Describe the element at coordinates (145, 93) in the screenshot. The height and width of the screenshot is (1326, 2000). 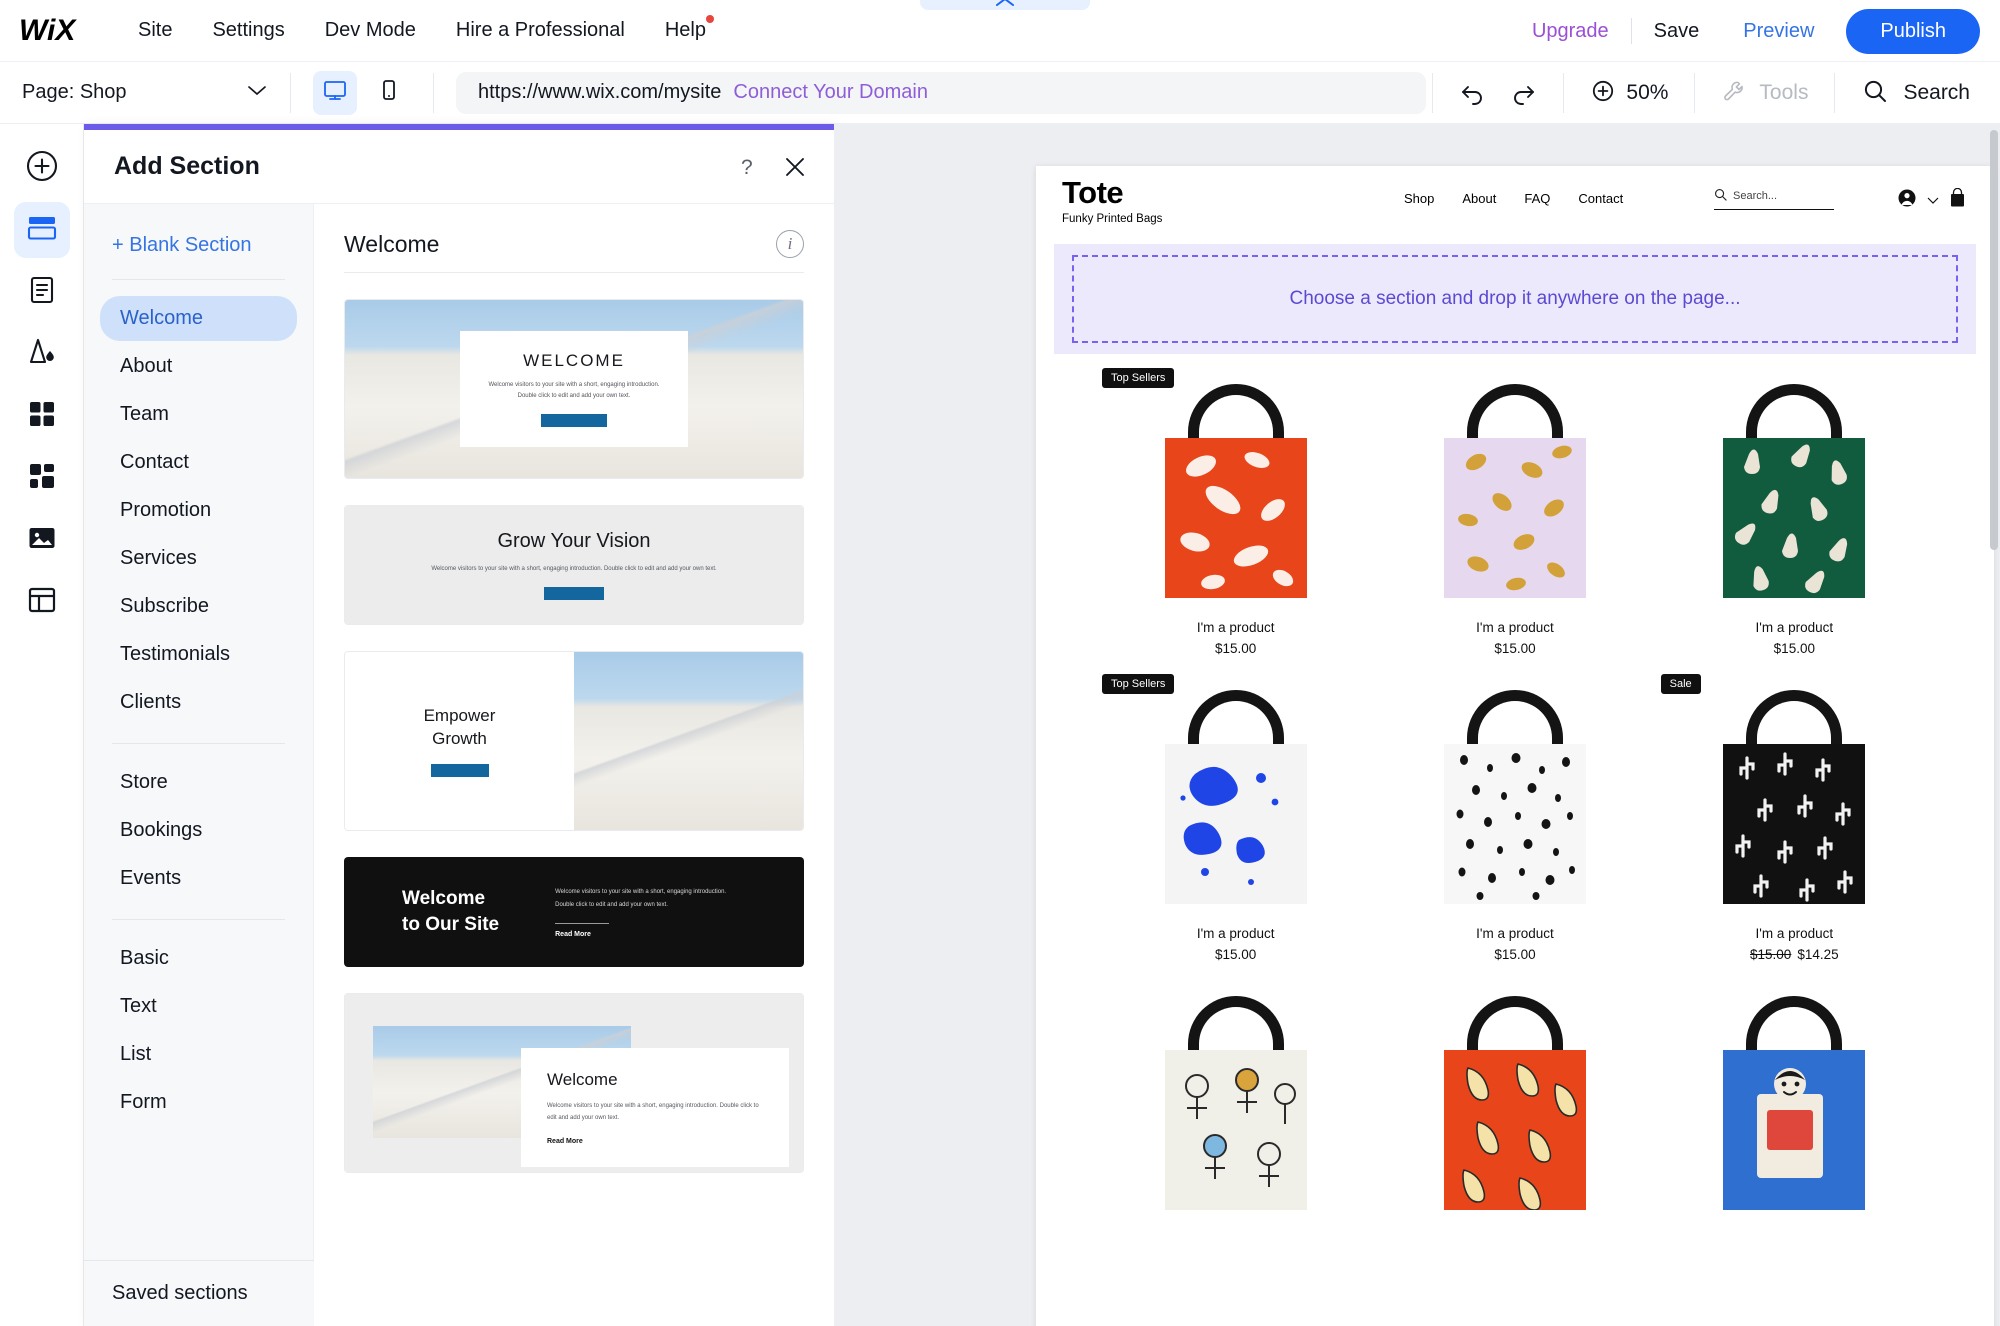
I see `page-selector: Page: Shop` at that location.